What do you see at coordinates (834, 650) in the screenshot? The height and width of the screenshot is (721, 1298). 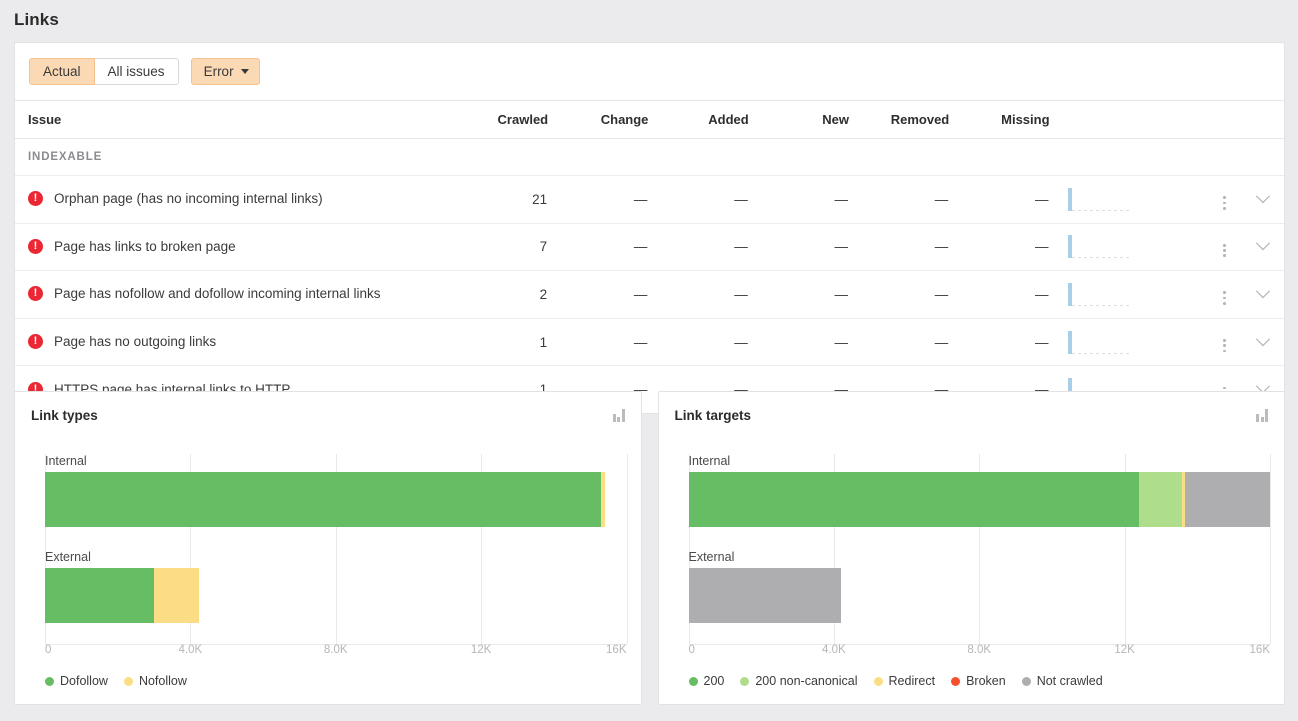 I see `axis-tick-label: 4.0K` at bounding box center [834, 650].